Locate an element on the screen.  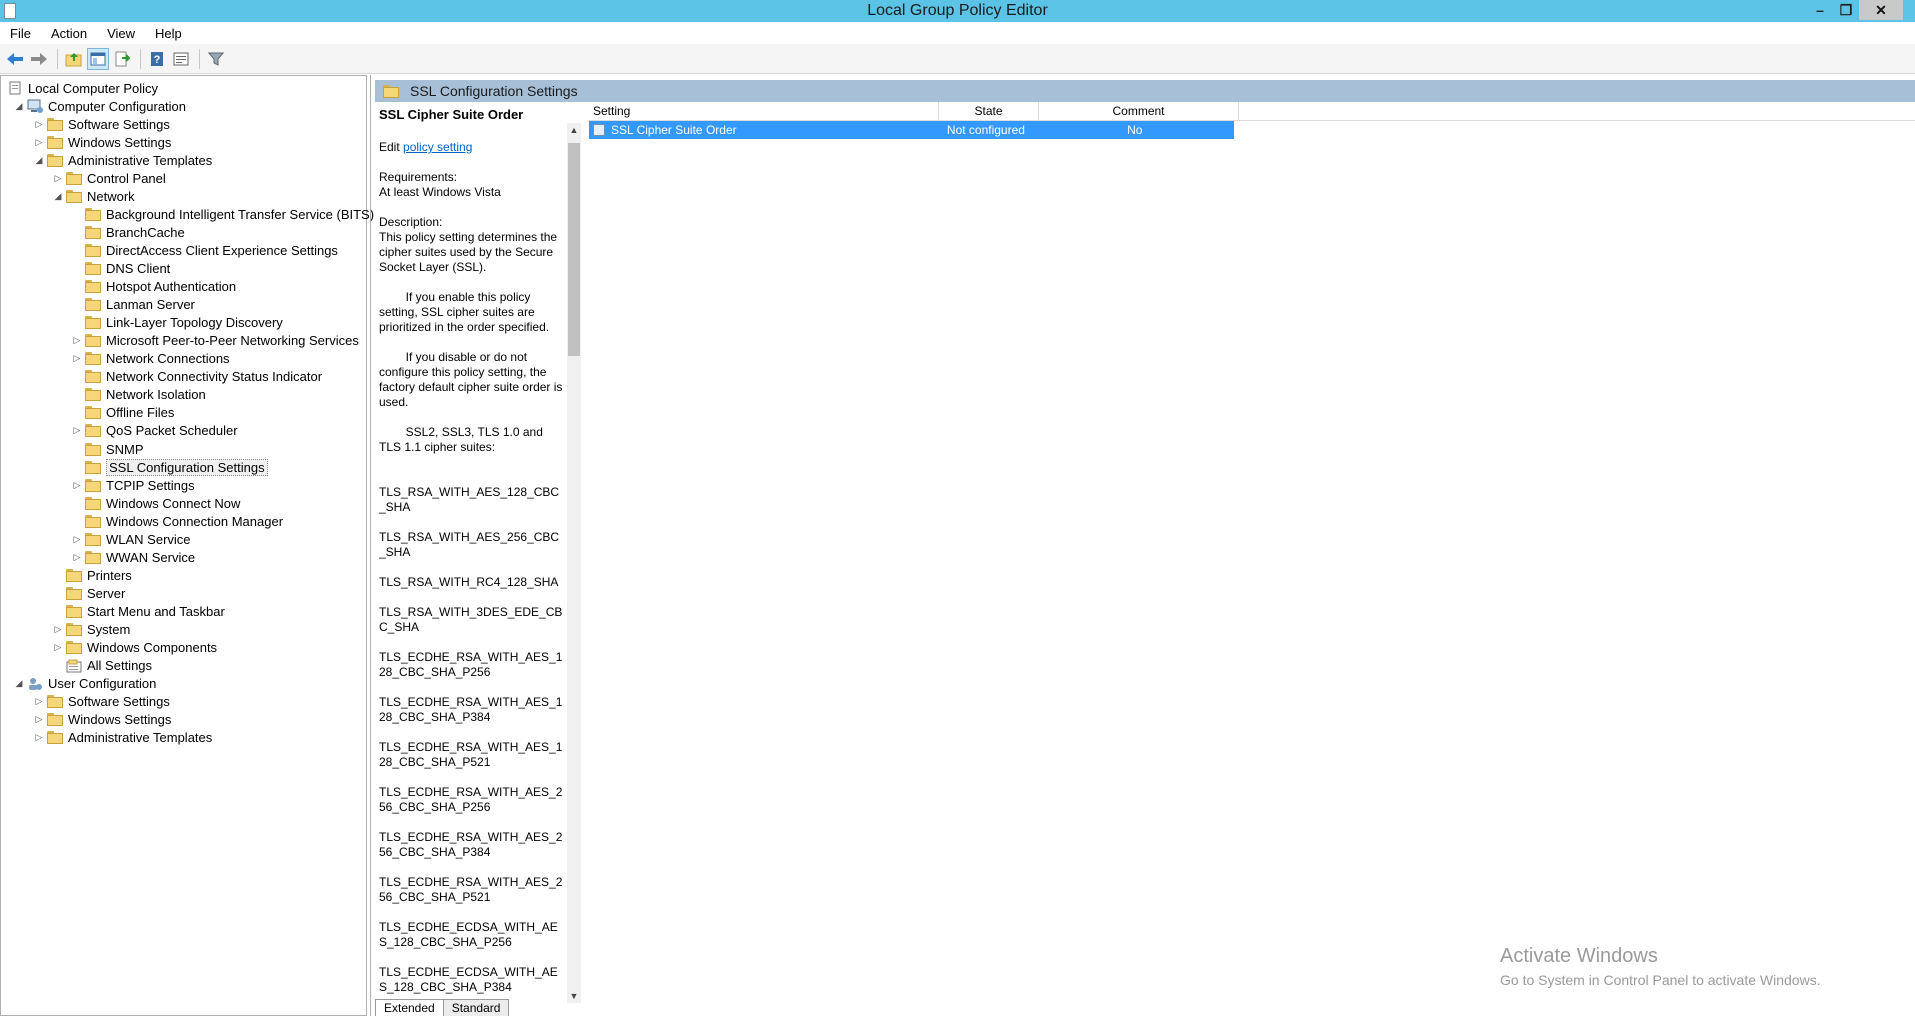
tree-item-label: QoS Packet Scheduler is located at coordinates (172, 431).